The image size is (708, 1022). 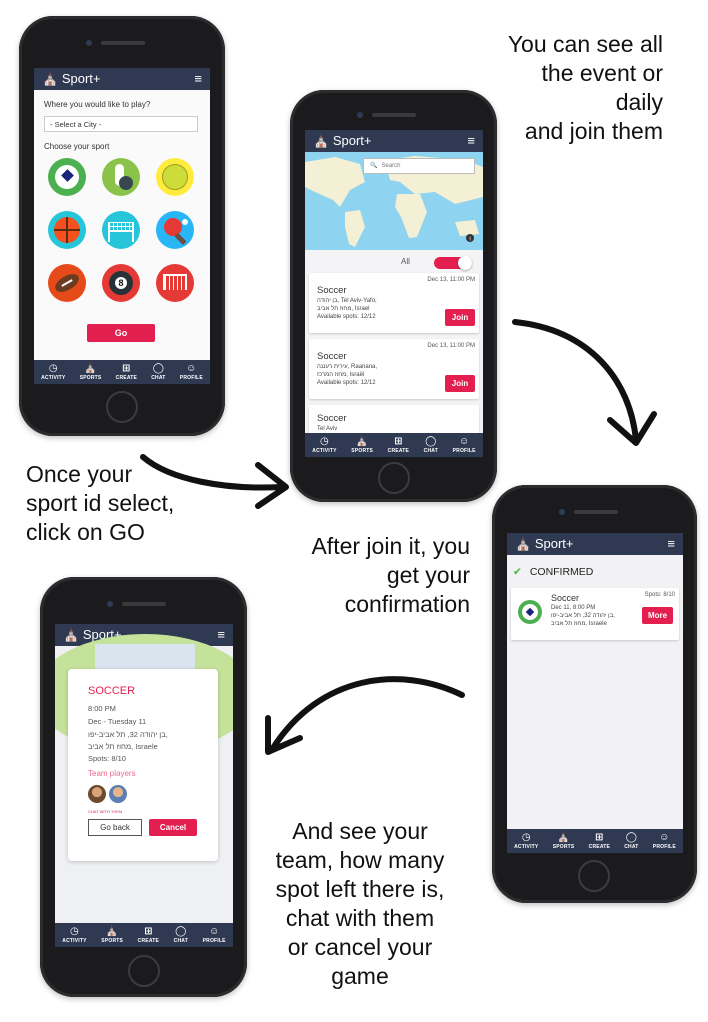 What do you see at coordinates (657, 615) in the screenshot?
I see `more-button: More` at bounding box center [657, 615].